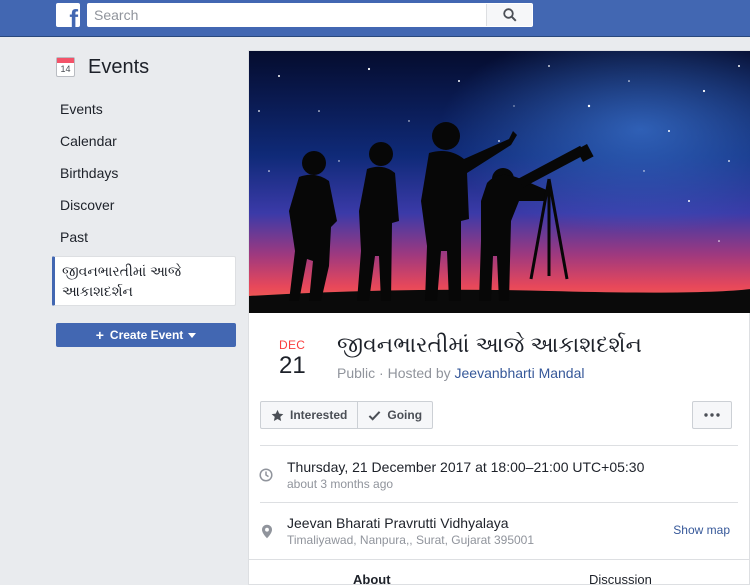  I want to click on event-date-month: DEC, so click(292, 345).